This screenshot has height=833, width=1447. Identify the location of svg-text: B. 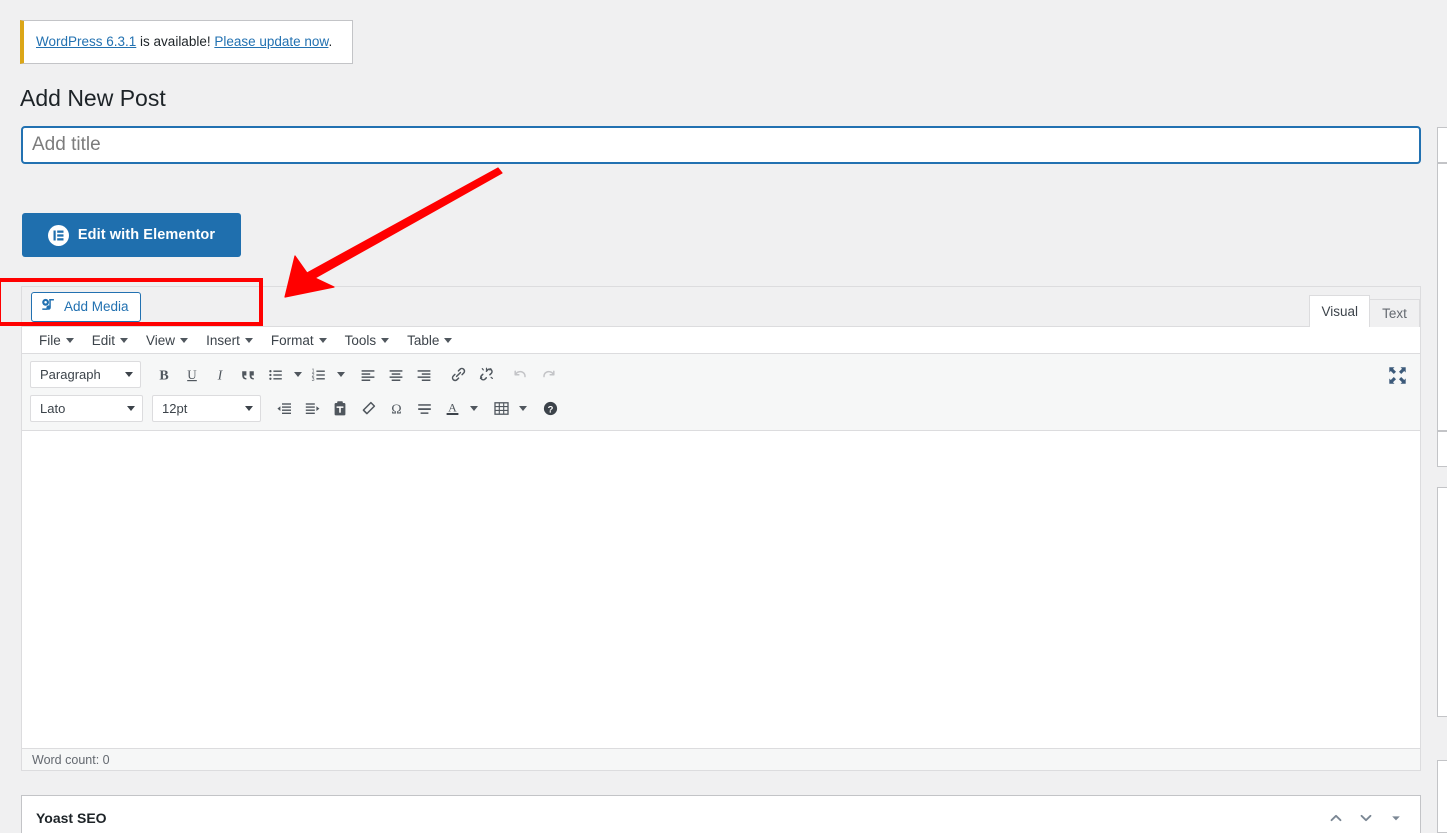
(163, 375).